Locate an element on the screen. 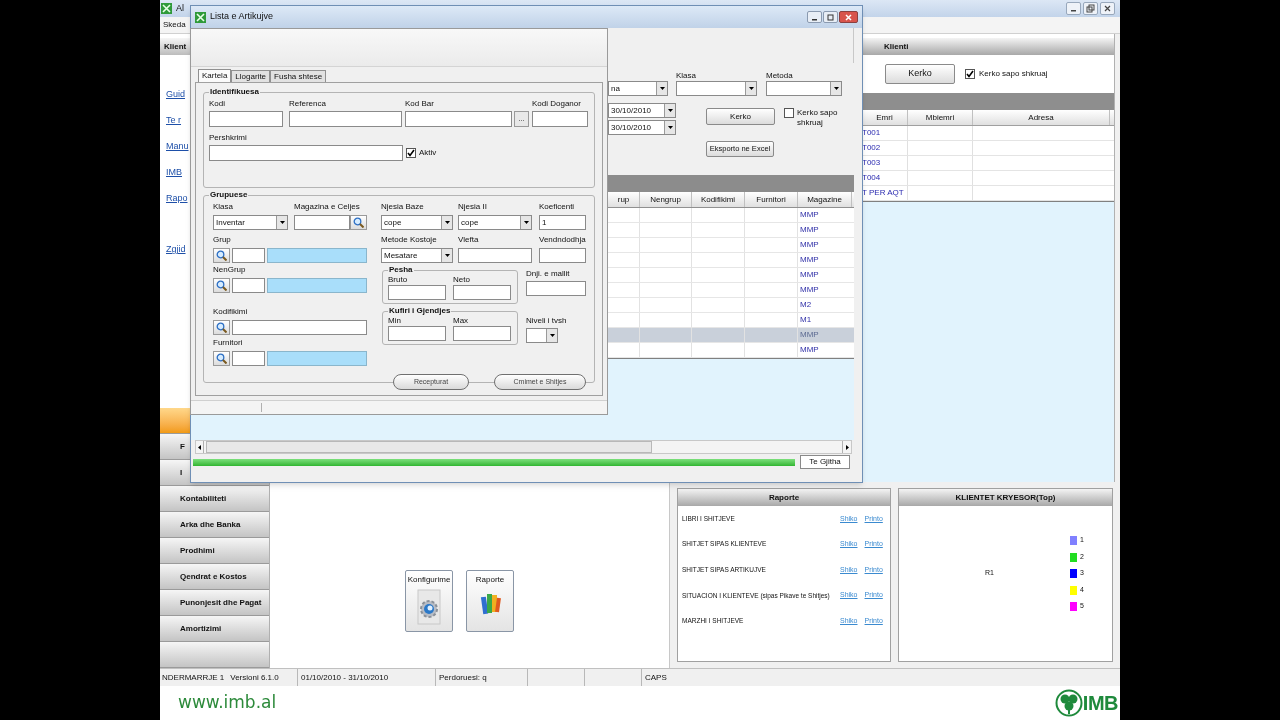 The image size is (1280, 720). gear-icon is located at coordinates (429, 607).